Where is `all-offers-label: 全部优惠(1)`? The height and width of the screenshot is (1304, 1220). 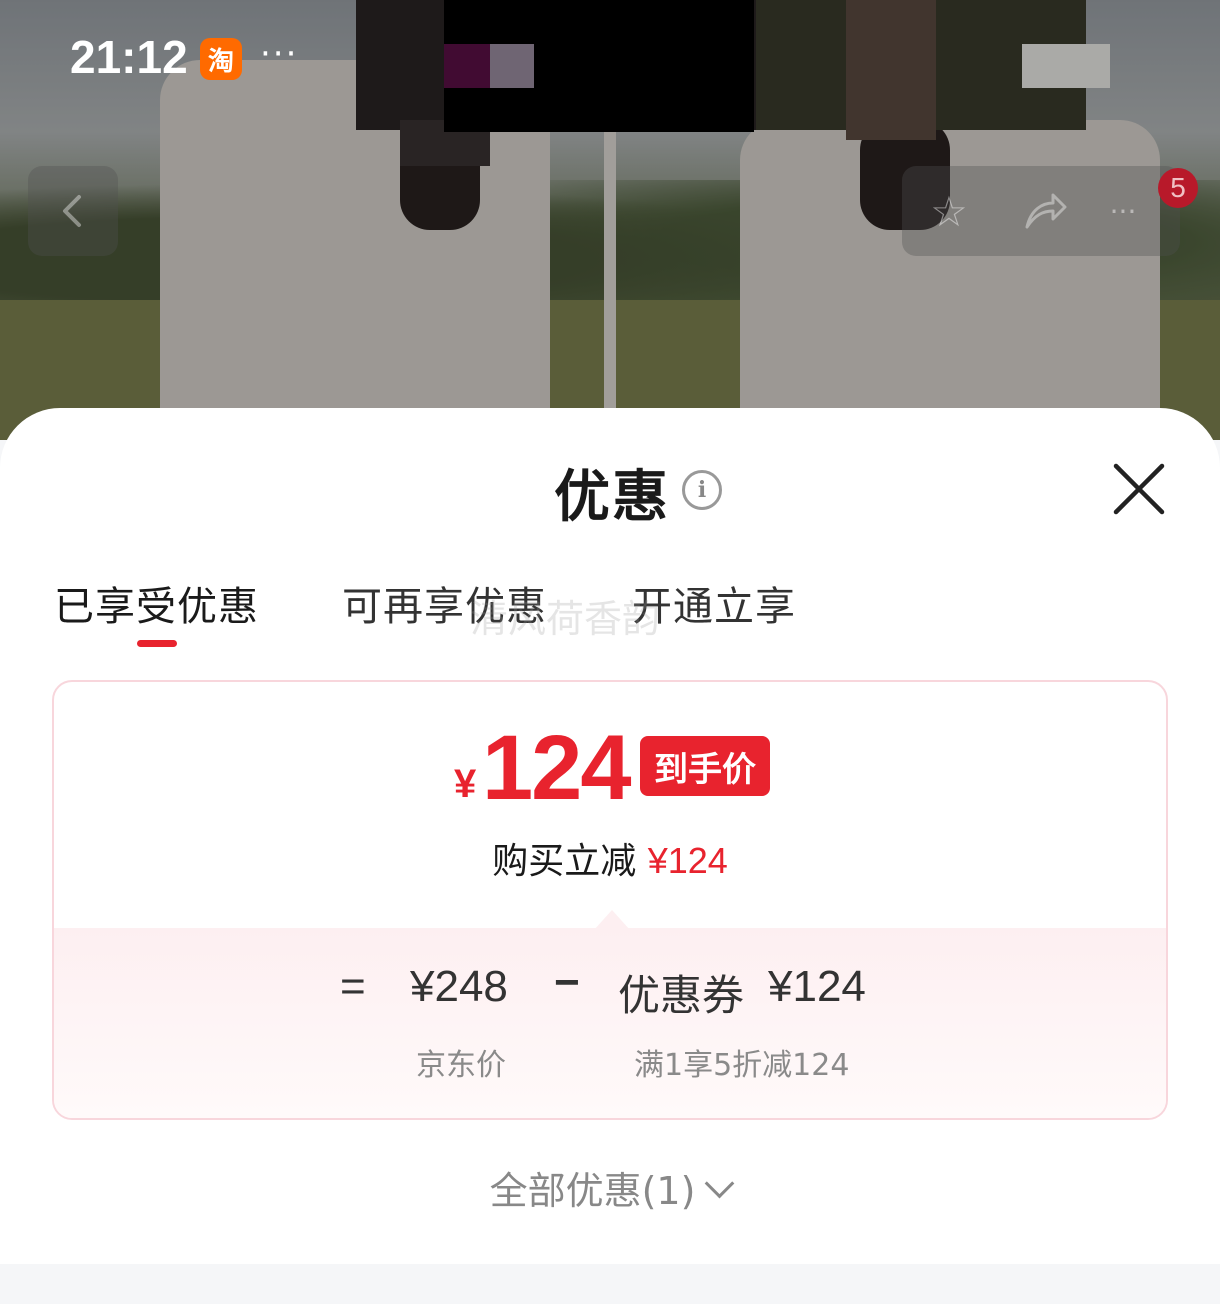
all-offers-label: 全部优惠(1) is located at coordinates (592, 1191).